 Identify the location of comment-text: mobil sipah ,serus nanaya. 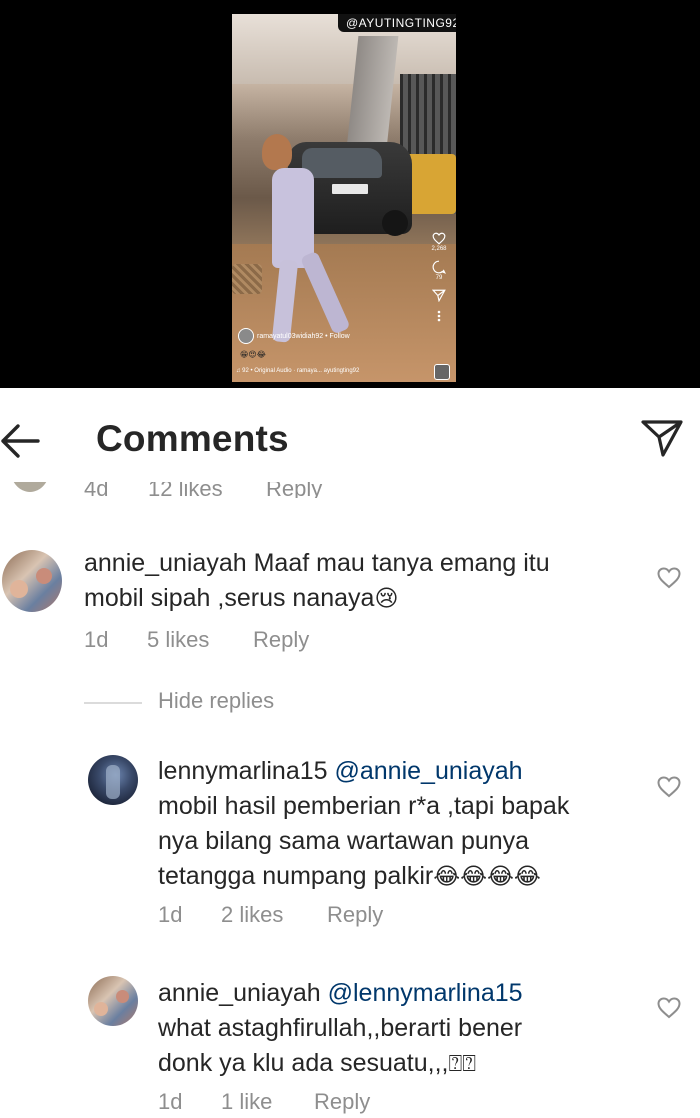
(229, 598).